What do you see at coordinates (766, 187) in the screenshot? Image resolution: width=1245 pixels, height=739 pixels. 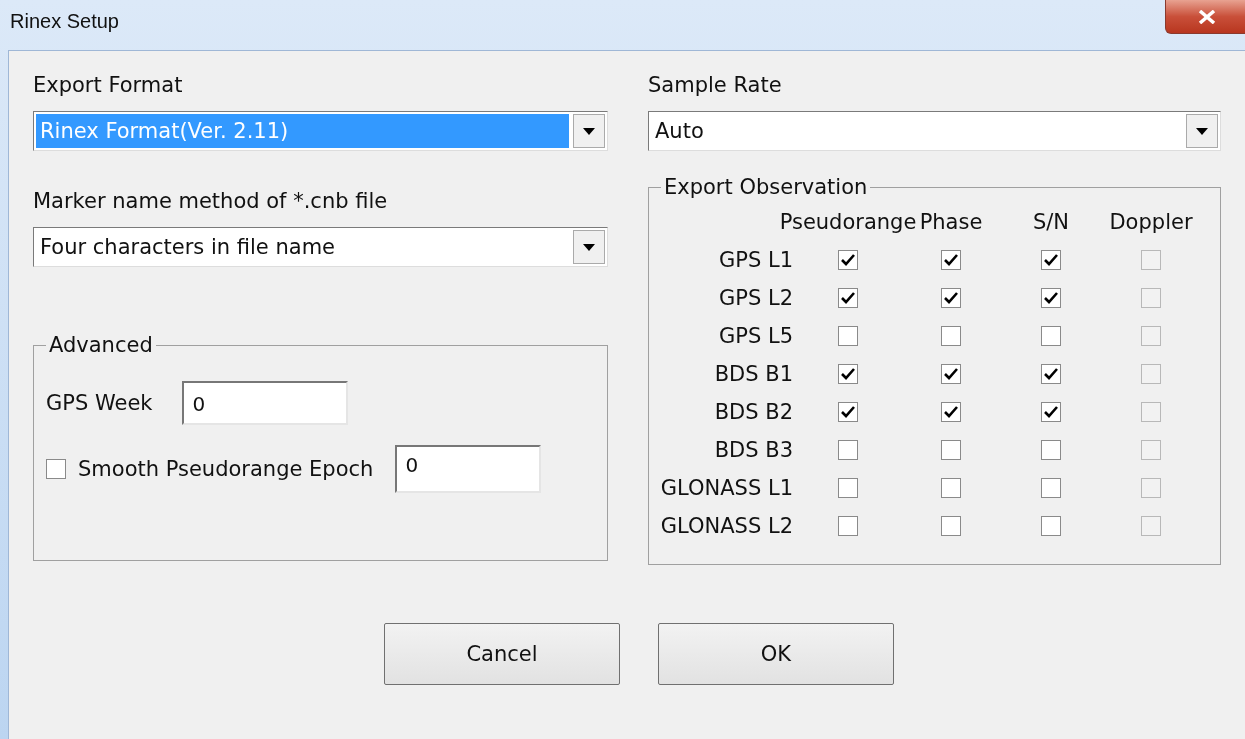 I see `group-title: Export Observation` at bounding box center [766, 187].